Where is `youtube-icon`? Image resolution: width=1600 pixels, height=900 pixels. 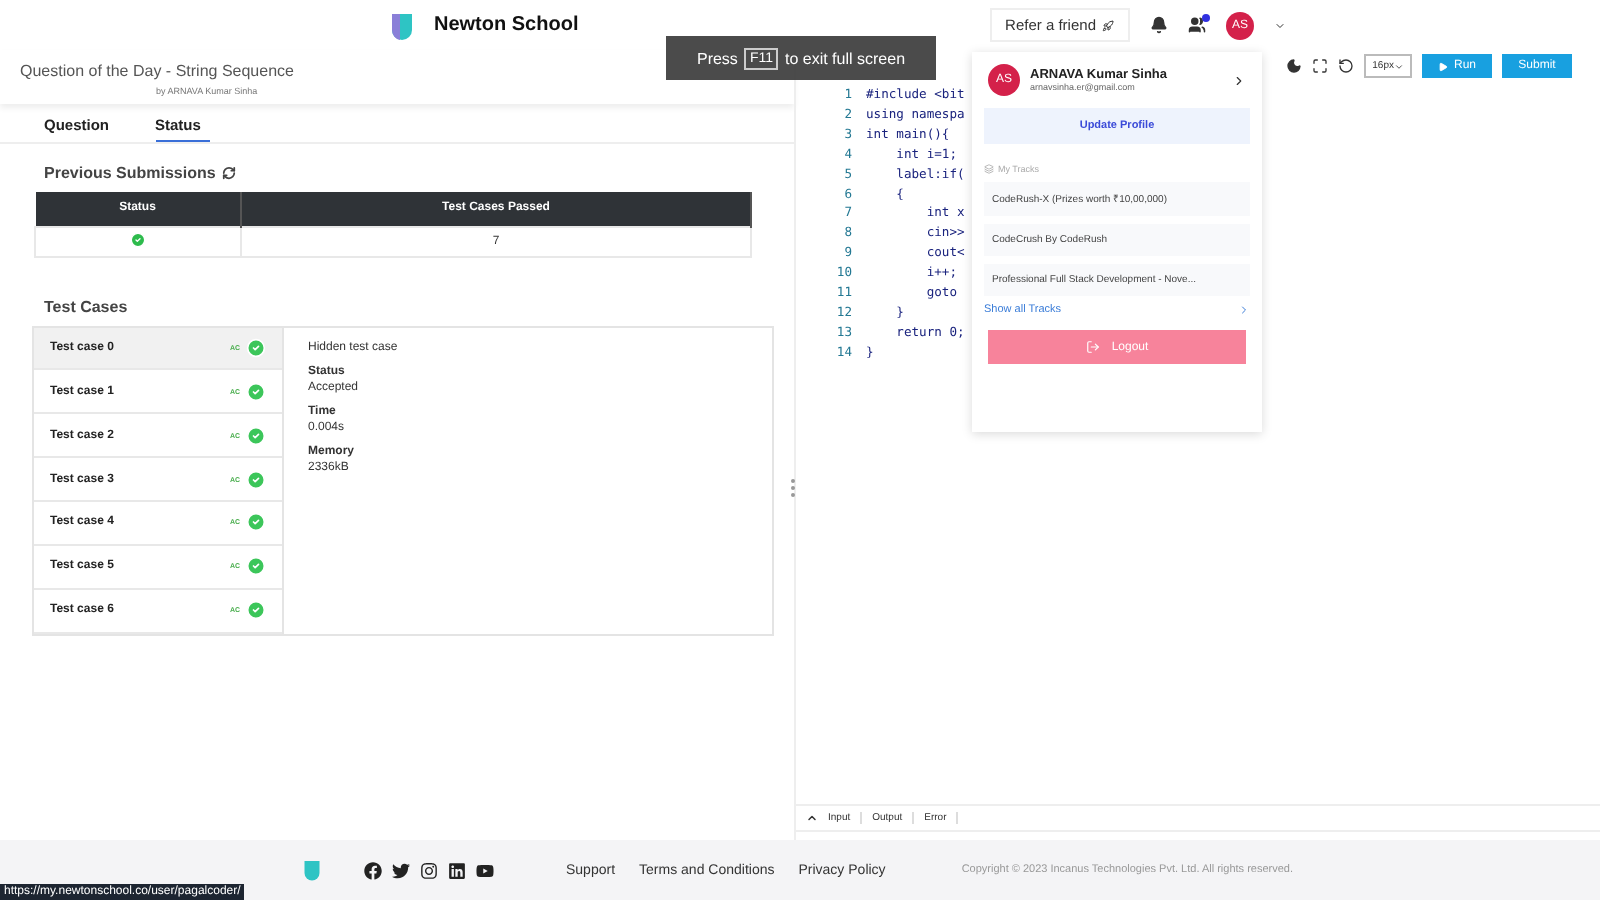 youtube-icon is located at coordinates (485, 870).